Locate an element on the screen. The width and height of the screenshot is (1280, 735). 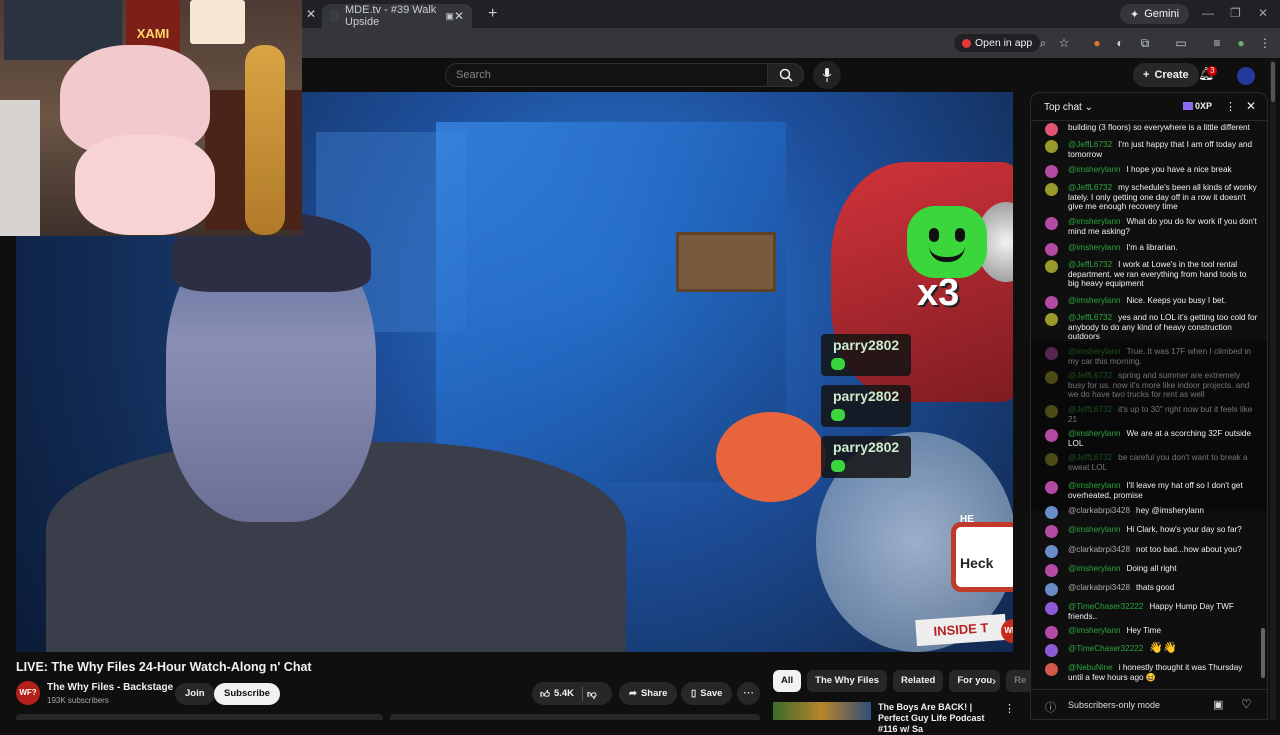
browser-tab-active: MDE.tv - #39 Walk Upside ▣ ✕ is located at coordinates (397, 16).